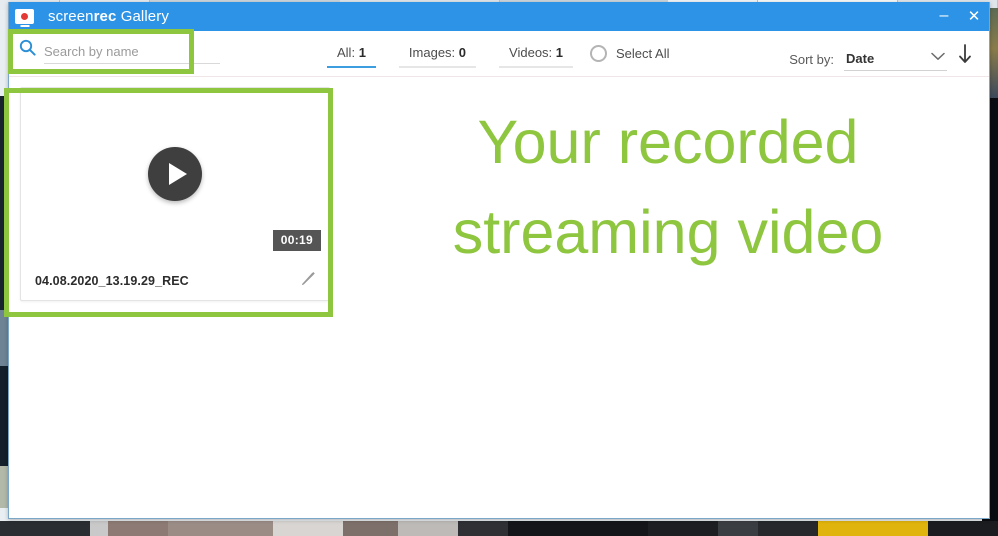  I want to click on window-controls: – ✕, so click(959, 16).